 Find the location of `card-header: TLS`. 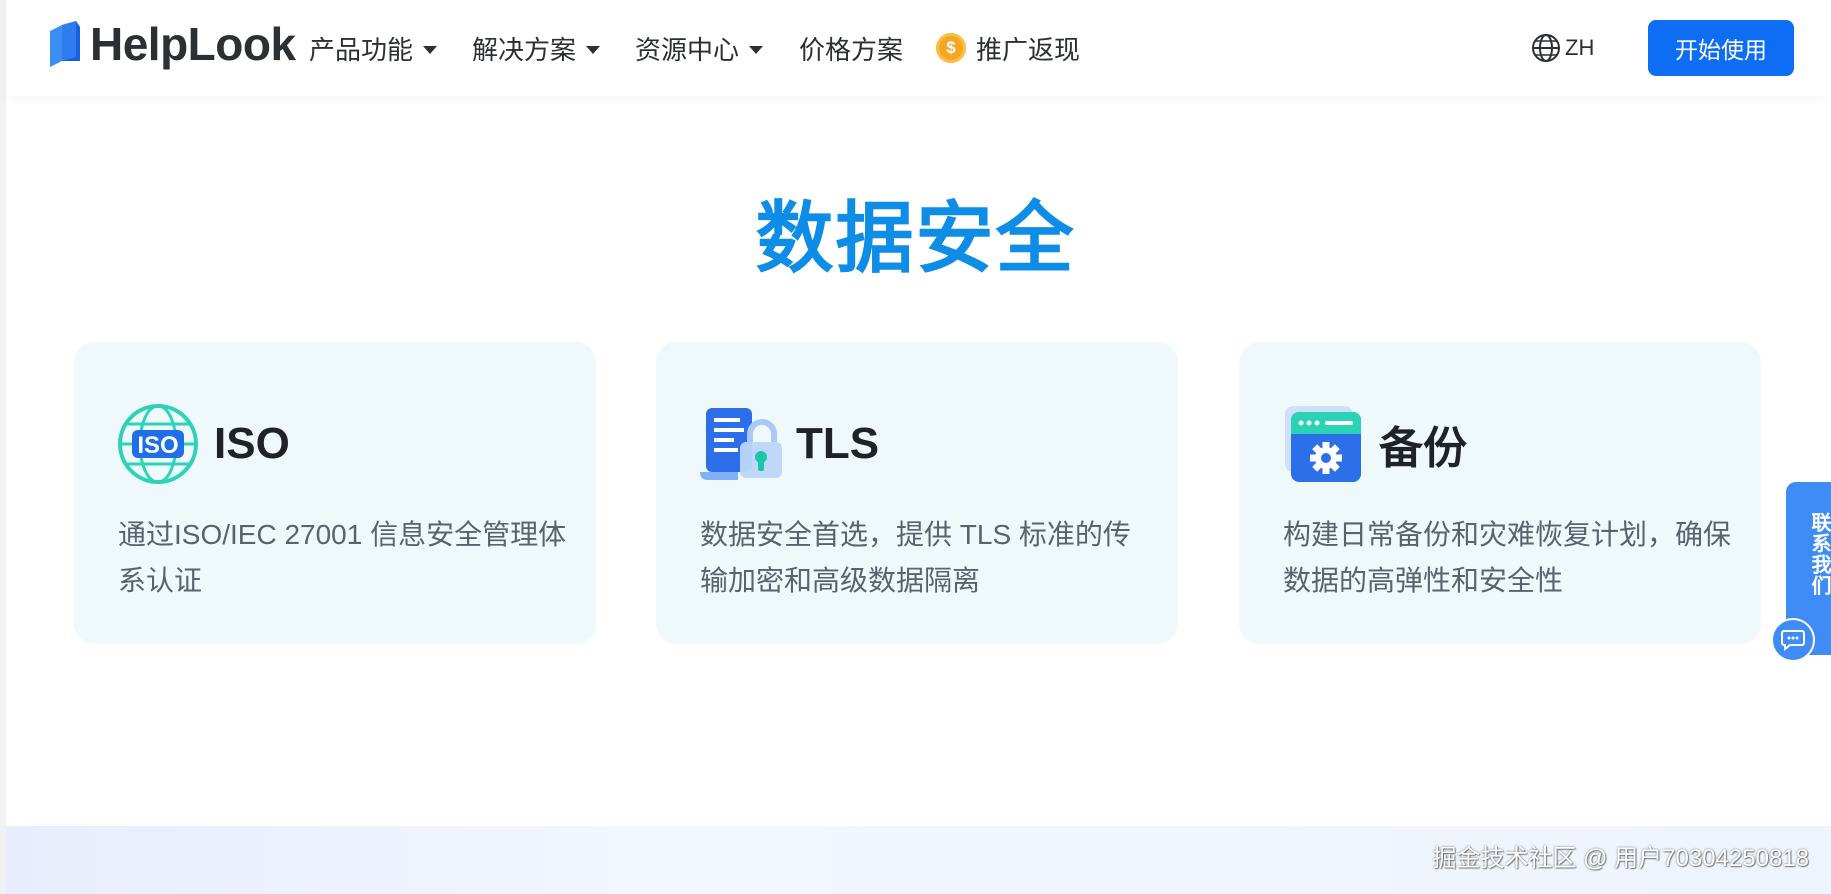

card-header: TLS is located at coordinates (788, 444).